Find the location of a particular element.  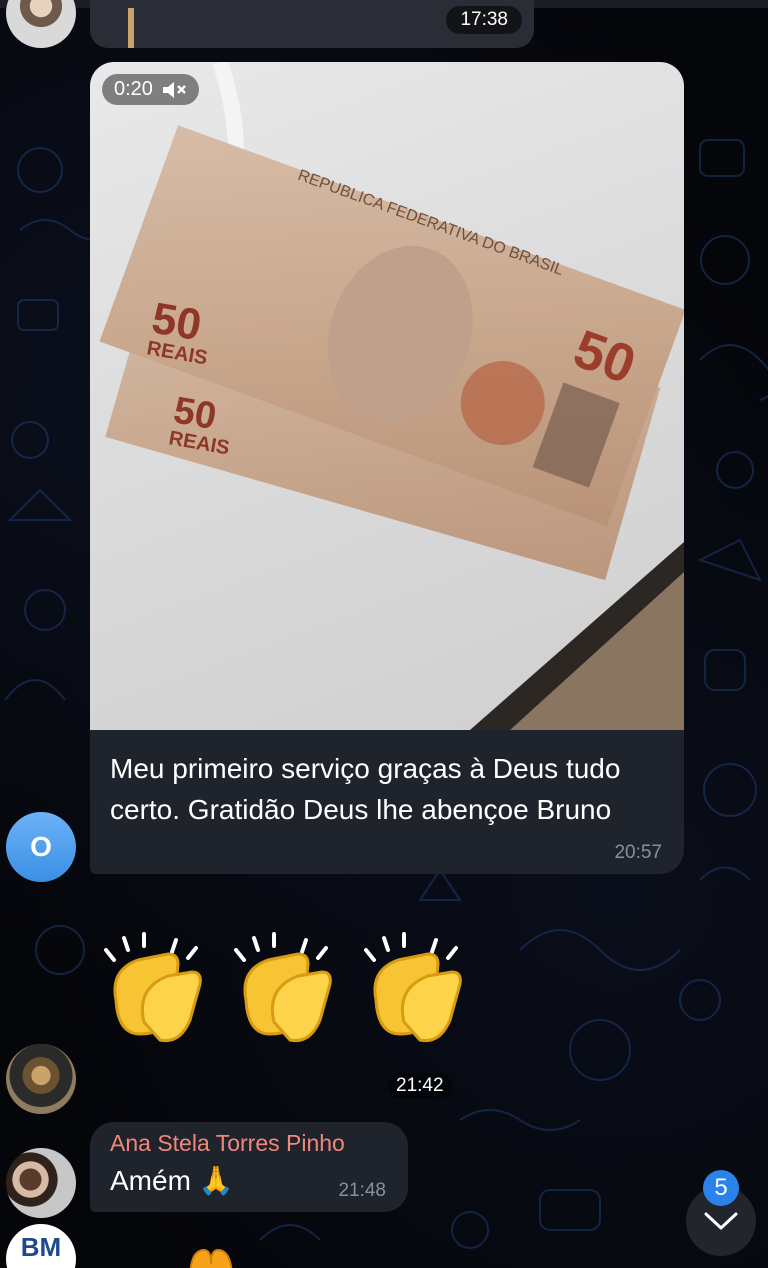

emoji-message is located at coordinates (285, 989).